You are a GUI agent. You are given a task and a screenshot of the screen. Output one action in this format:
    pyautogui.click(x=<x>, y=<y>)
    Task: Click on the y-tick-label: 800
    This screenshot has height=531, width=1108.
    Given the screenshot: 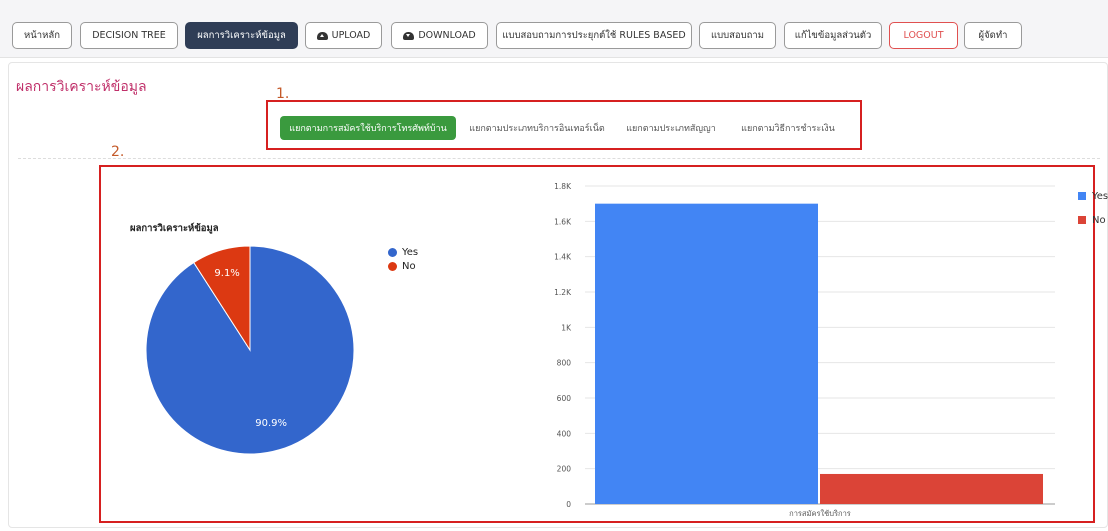 What is the action you would take?
    pyautogui.click(x=564, y=363)
    